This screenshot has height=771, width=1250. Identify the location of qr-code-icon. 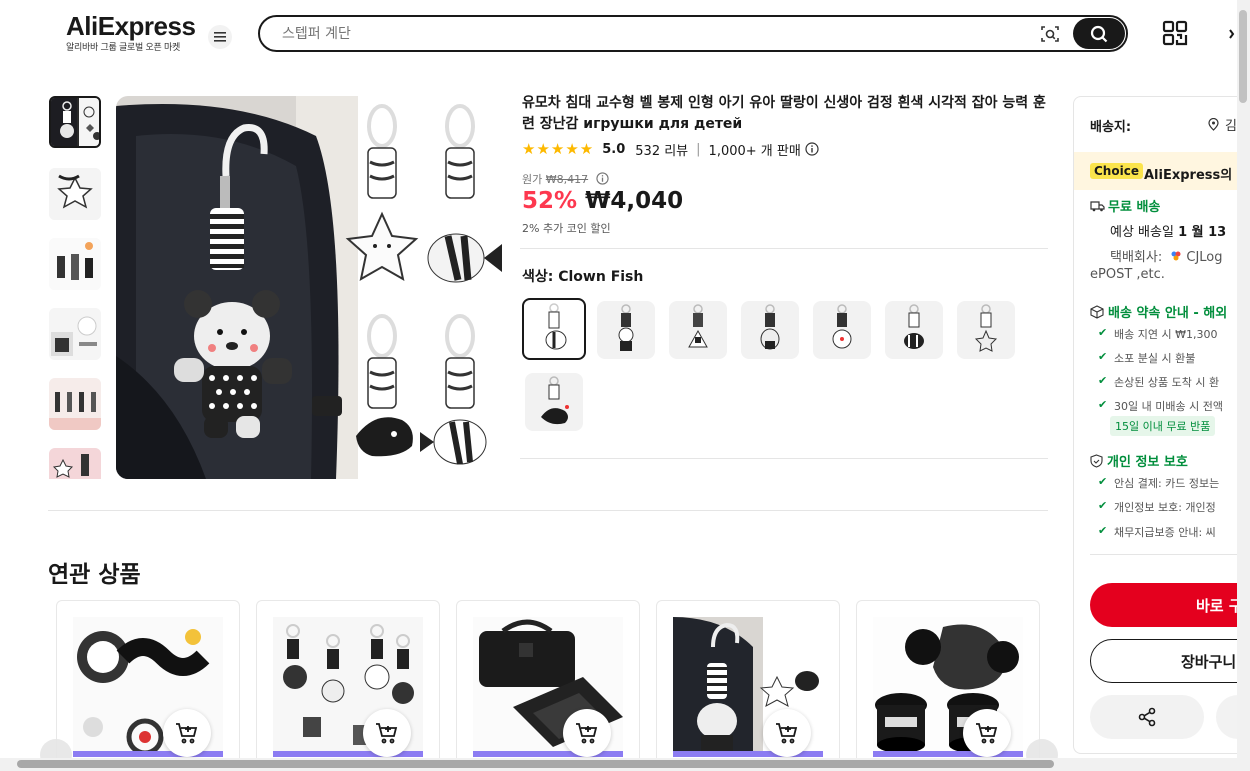
(1175, 33).